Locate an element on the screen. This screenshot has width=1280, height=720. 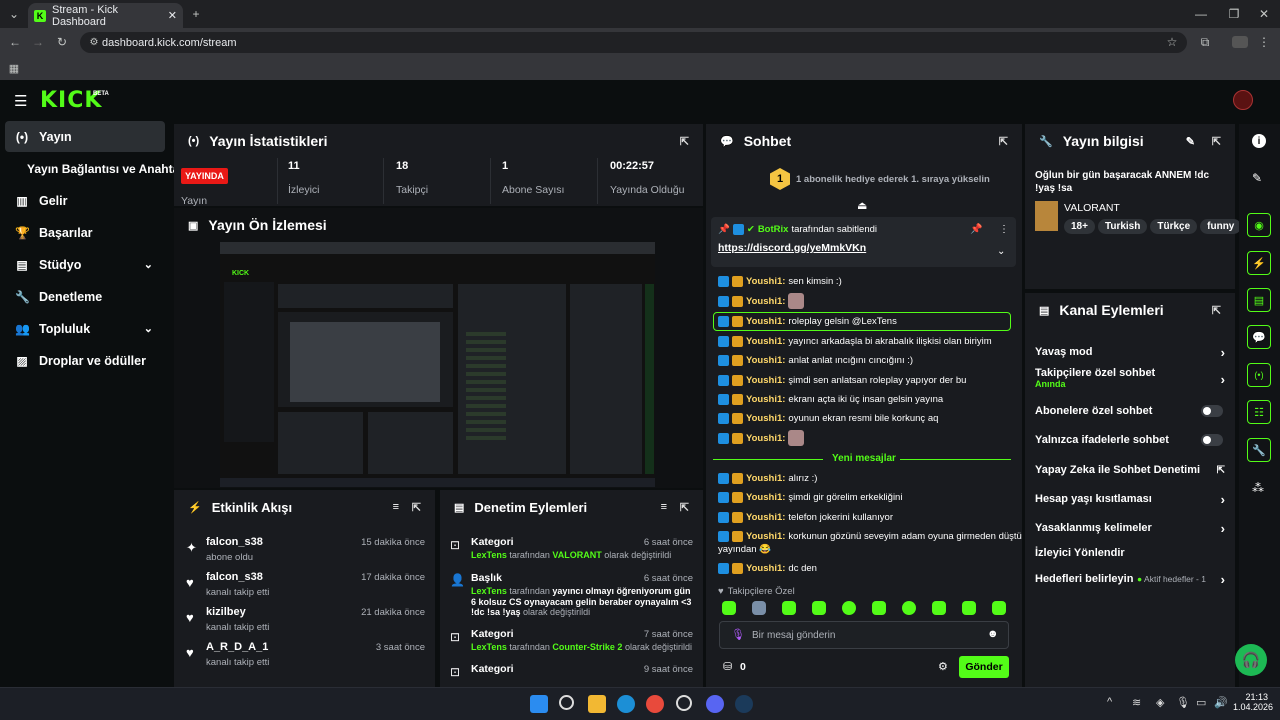
clock: 21:13 1.04.2026 is located at coordinates (1253, 702).